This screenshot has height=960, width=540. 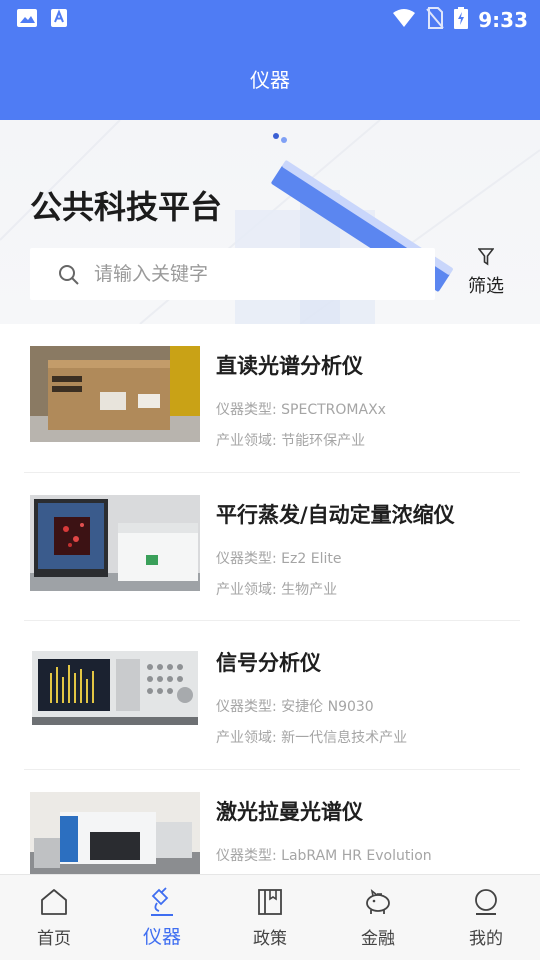 I want to click on wifi-icon, so click(x=404, y=20).